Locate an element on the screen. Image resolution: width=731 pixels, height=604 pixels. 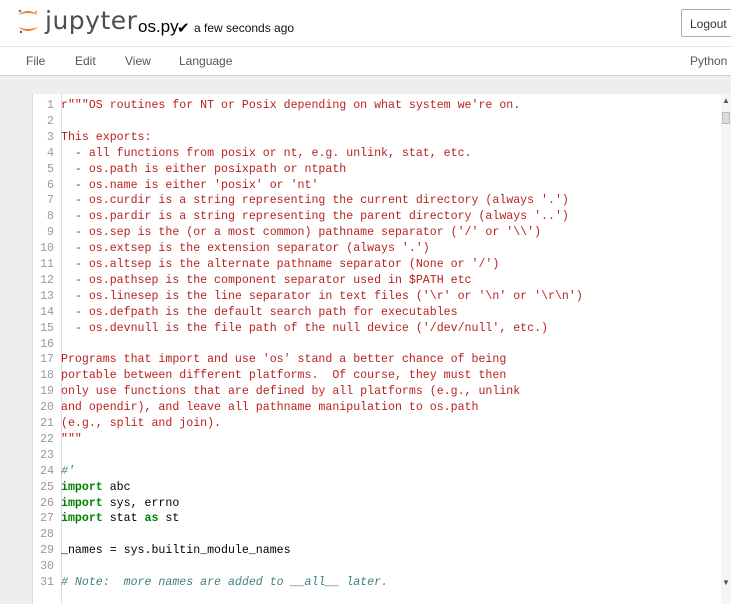
line-number: 16 is located at coordinates (47, 344).